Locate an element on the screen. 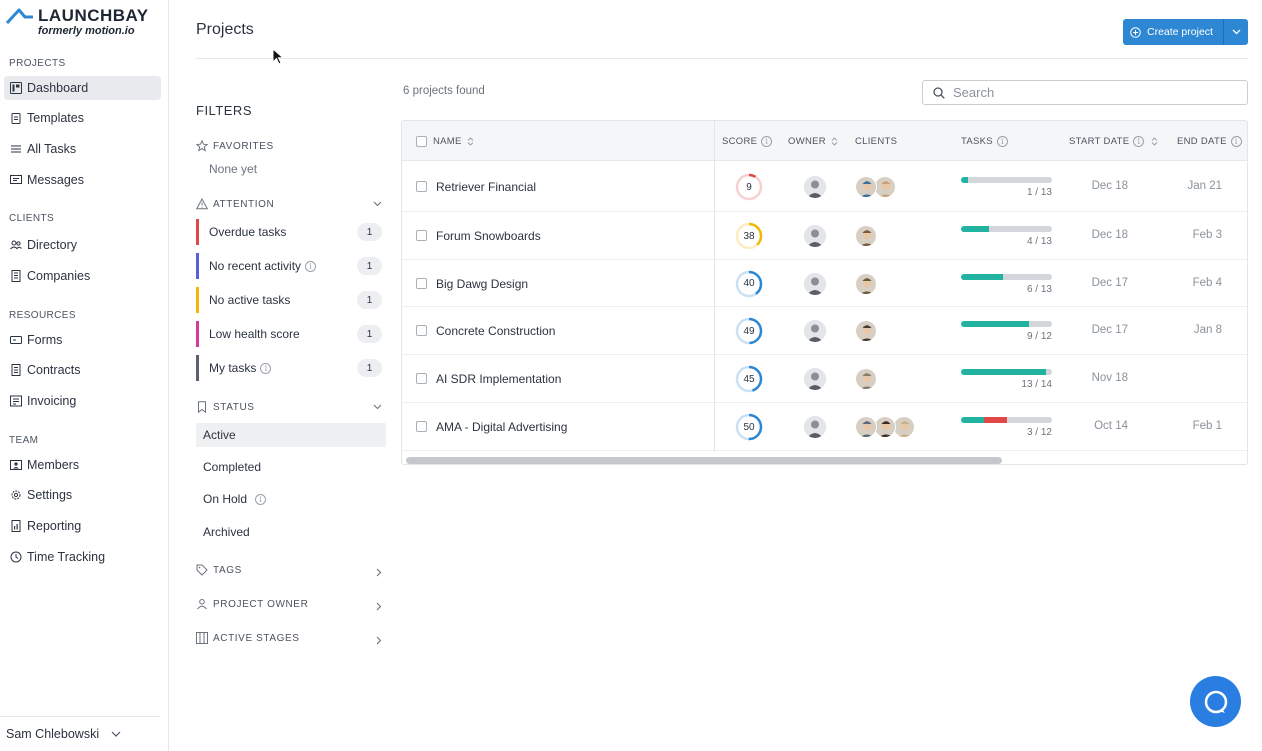 This screenshot has width=1262, height=751. attention-my-tasks: My tasks i 1 is located at coordinates (289, 368).